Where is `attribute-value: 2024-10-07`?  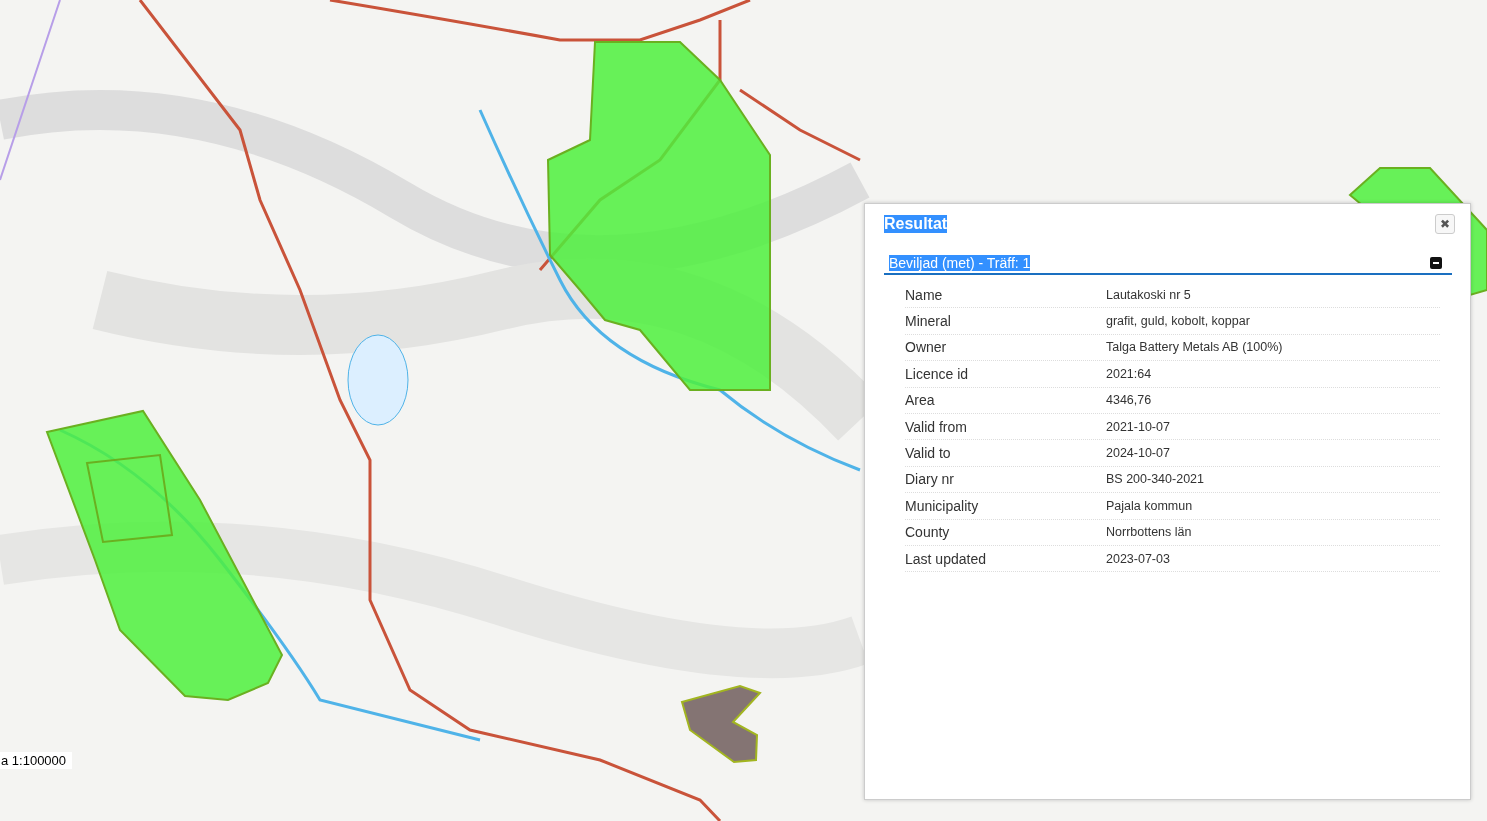
attribute-value: 2024-10-07 is located at coordinates (1138, 453).